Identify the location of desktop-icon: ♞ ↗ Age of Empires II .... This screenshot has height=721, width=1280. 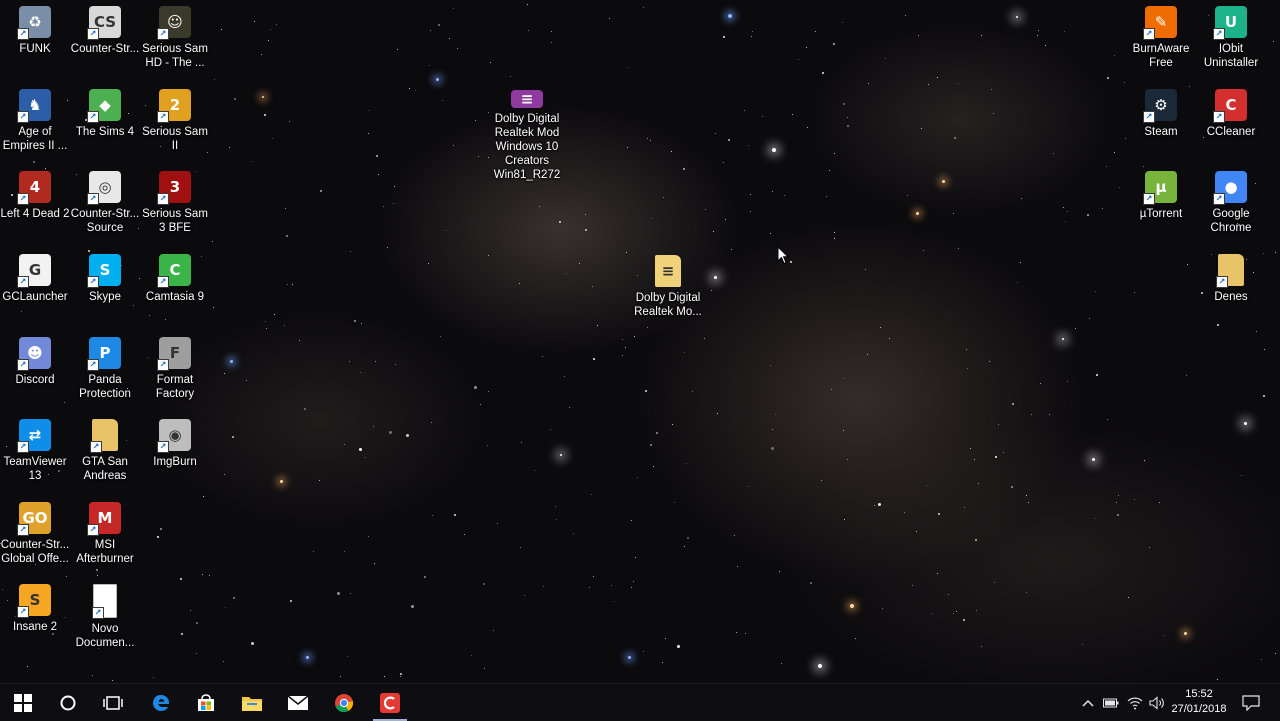
(35, 127).